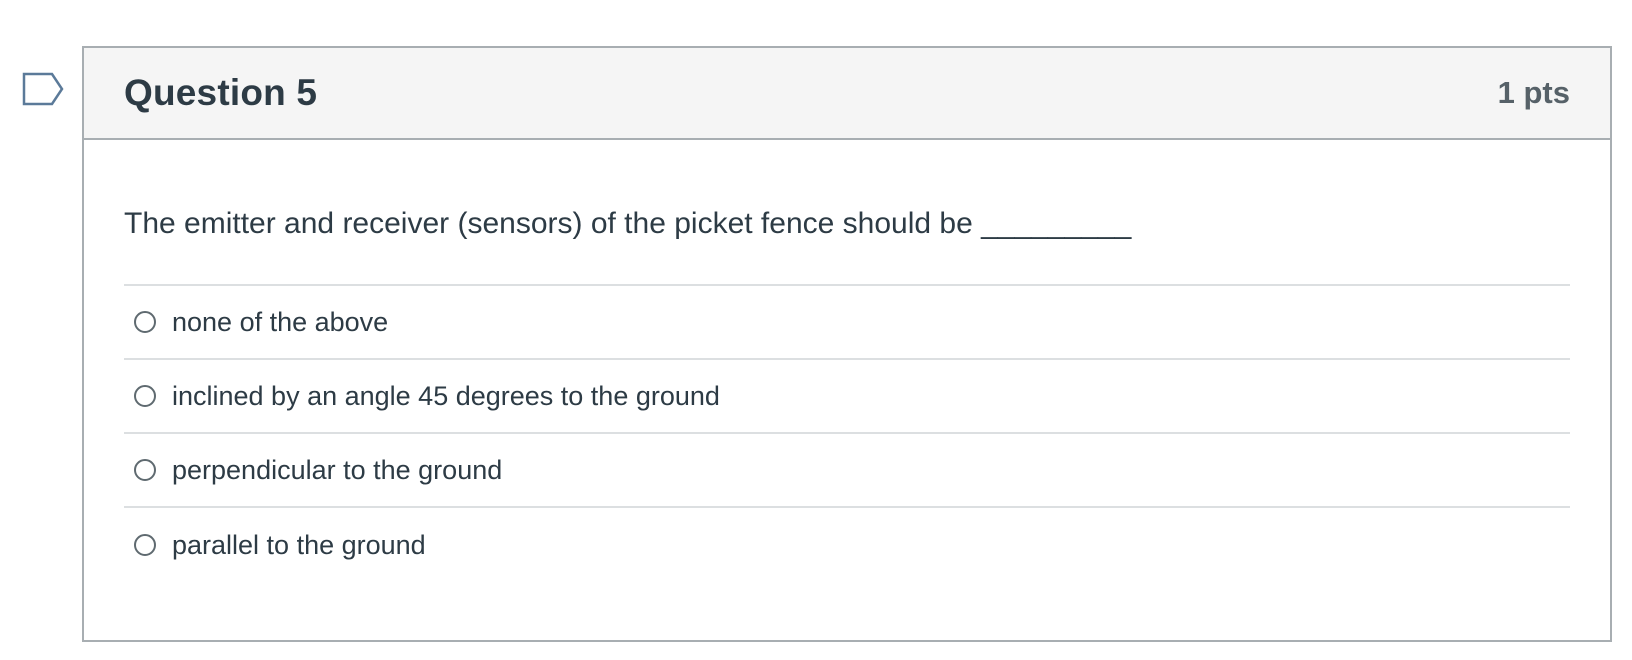 This screenshot has width=1632, height=660. Describe the element at coordinates (337, 469) in the screenshot. I see `answer-label: perpendicular to the ground` at that location.